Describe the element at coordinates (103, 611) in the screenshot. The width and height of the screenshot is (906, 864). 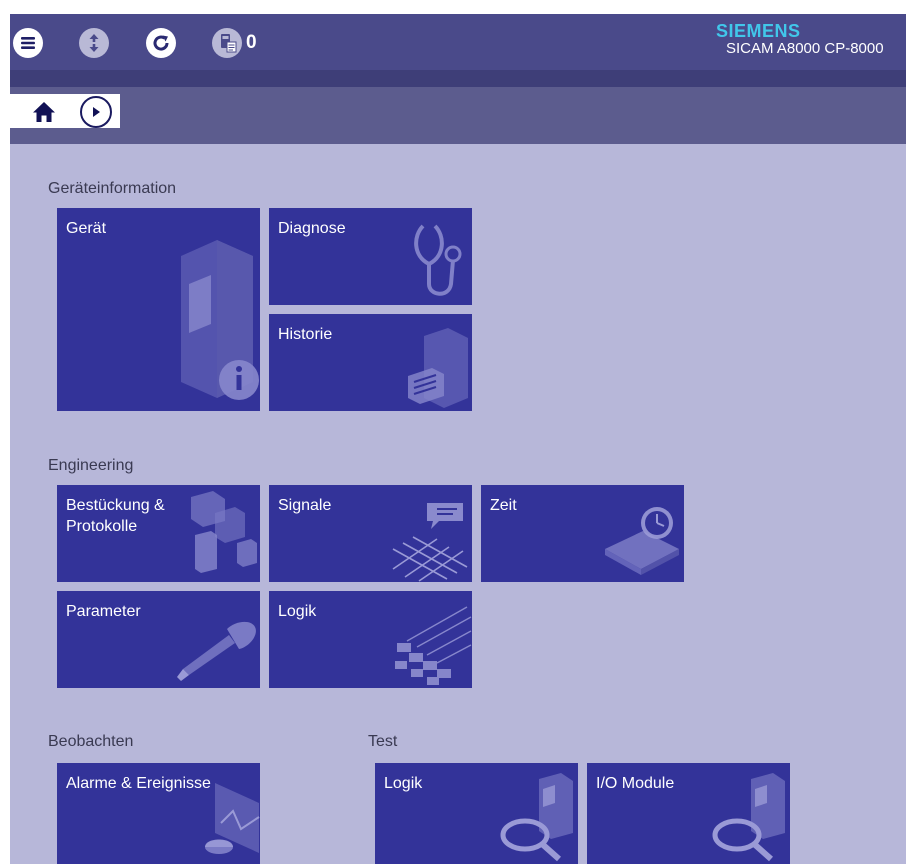
I see `tile-label: Parameter` at that location.